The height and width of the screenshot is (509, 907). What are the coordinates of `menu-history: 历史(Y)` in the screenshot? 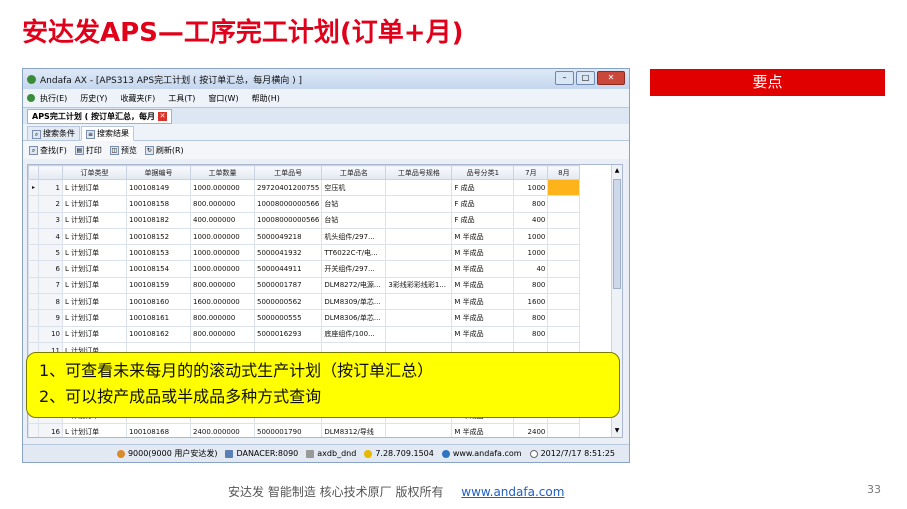 It's located at (93, 98).